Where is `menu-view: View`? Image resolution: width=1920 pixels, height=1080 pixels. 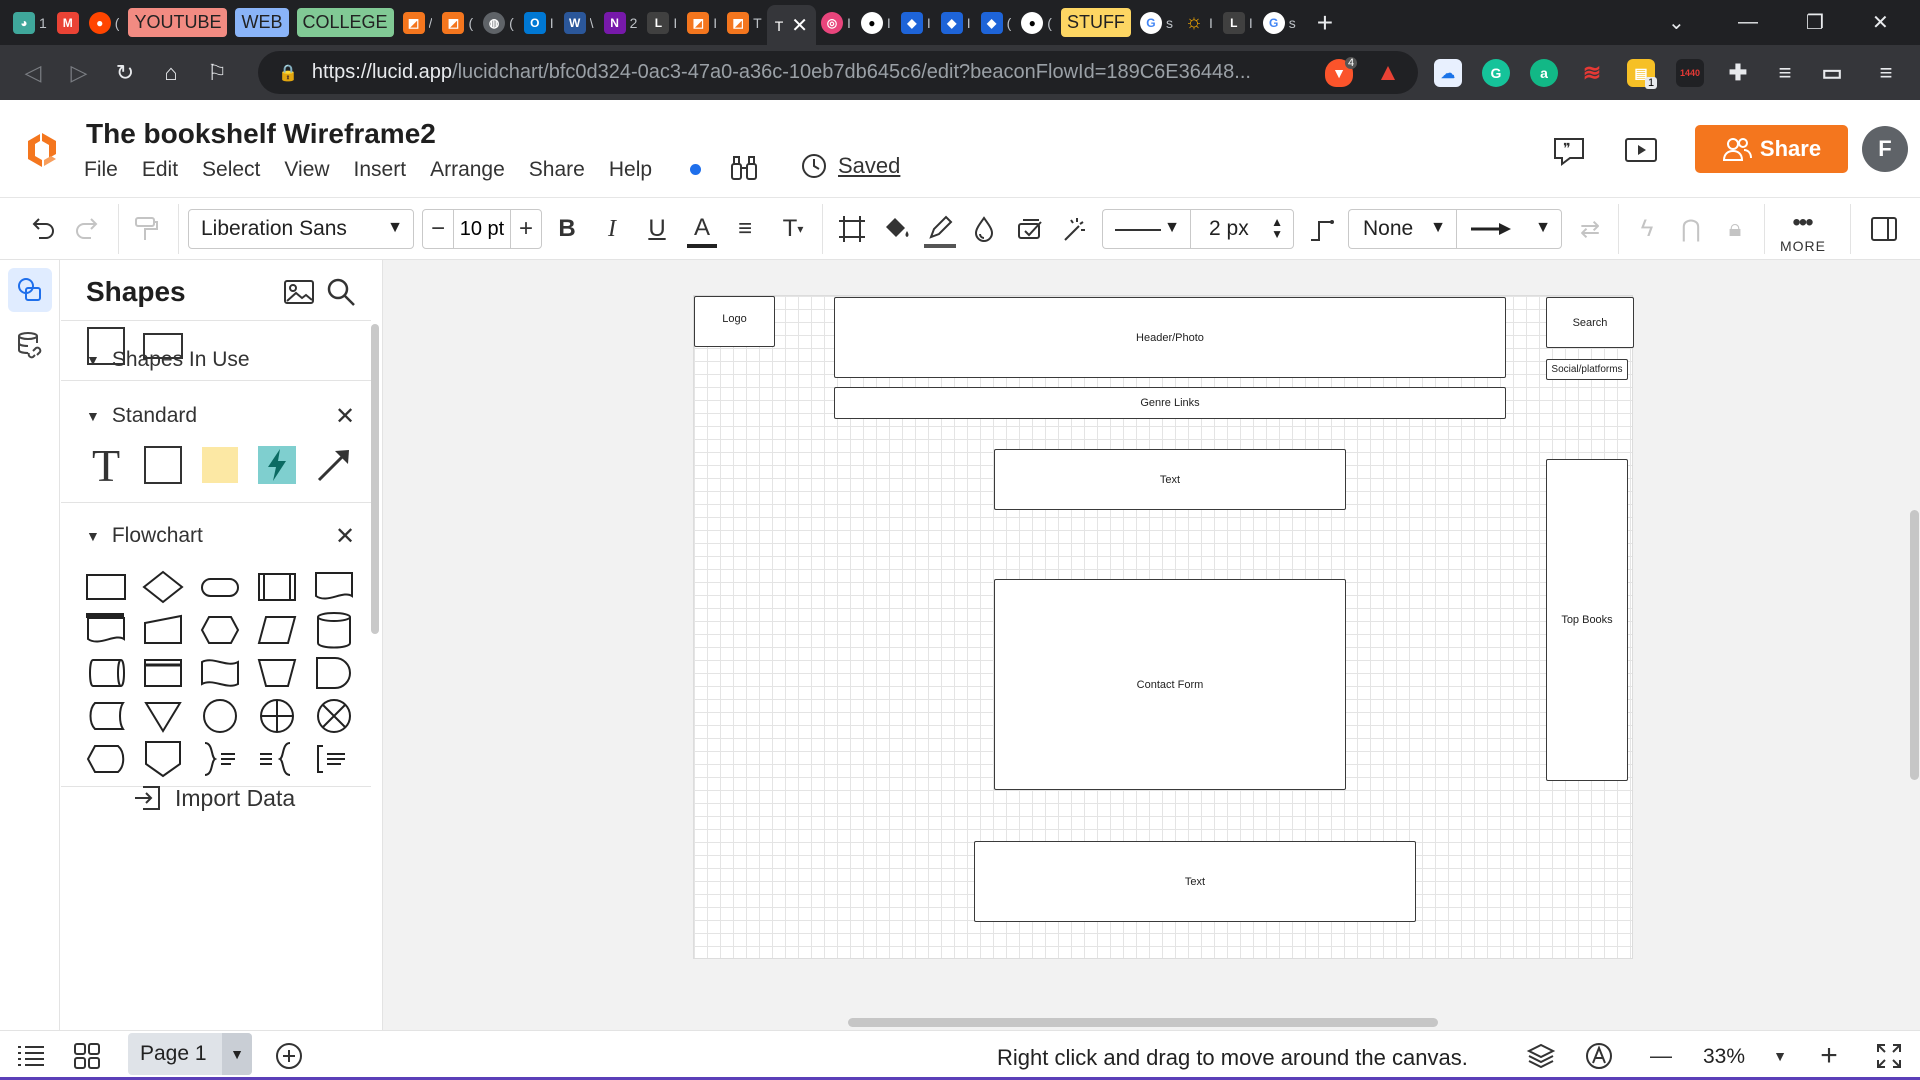 menu-view: View is located at coordinates (306, 170).